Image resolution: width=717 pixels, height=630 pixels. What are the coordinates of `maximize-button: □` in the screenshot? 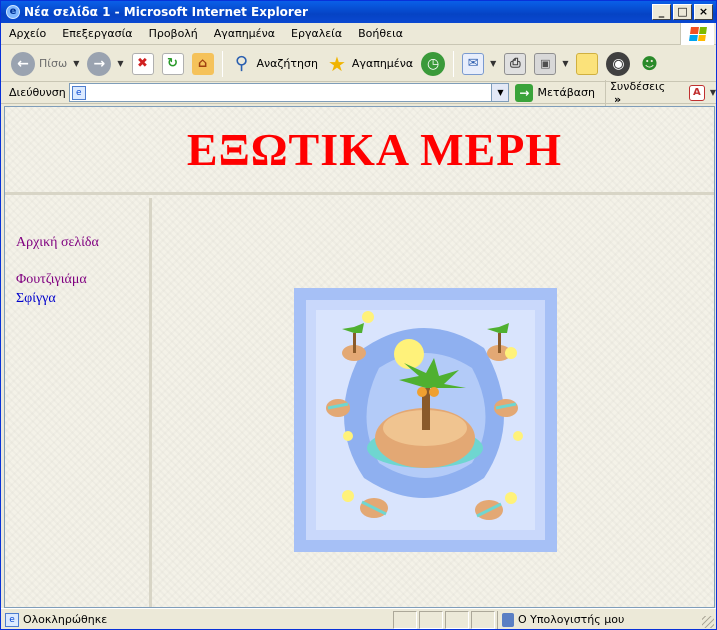 It's located at (682, 12).